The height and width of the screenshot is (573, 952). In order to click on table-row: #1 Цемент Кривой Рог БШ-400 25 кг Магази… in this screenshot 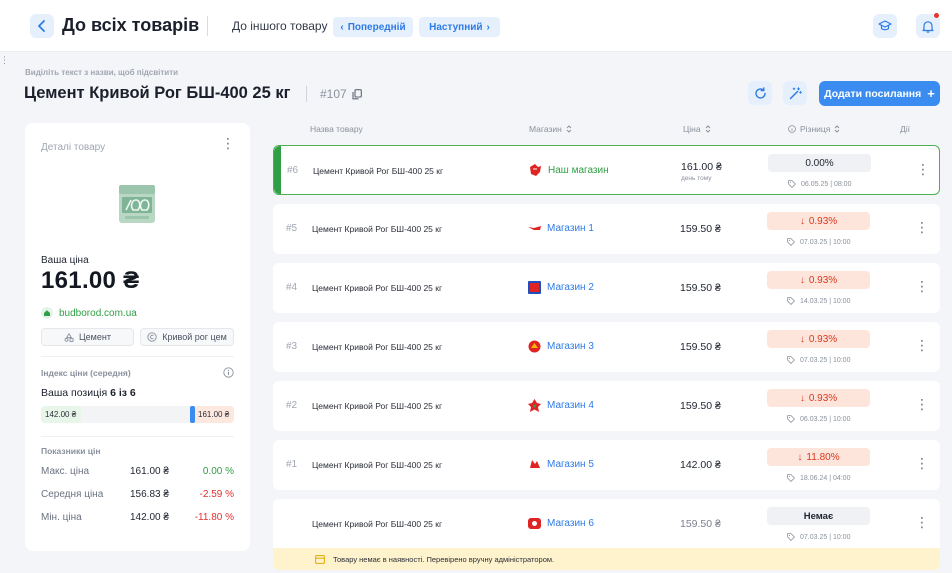, I will do `click(606, 465)`.